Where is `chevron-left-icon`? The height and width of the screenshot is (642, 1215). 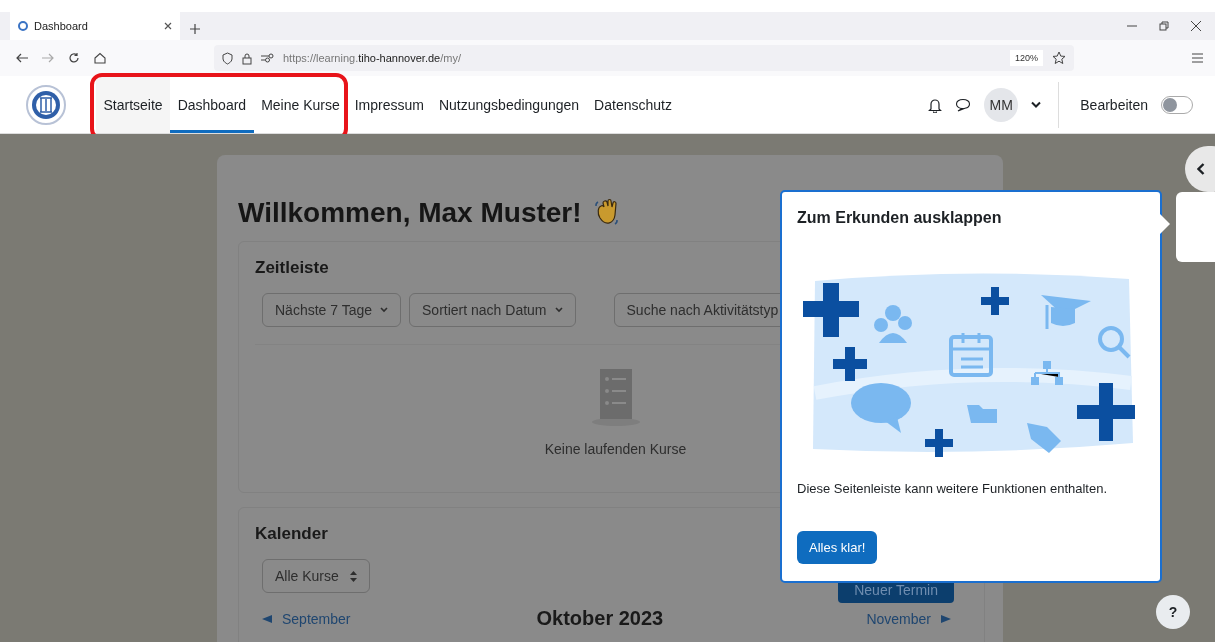
chevron-left-icon is located at coordinates (1201, 169).